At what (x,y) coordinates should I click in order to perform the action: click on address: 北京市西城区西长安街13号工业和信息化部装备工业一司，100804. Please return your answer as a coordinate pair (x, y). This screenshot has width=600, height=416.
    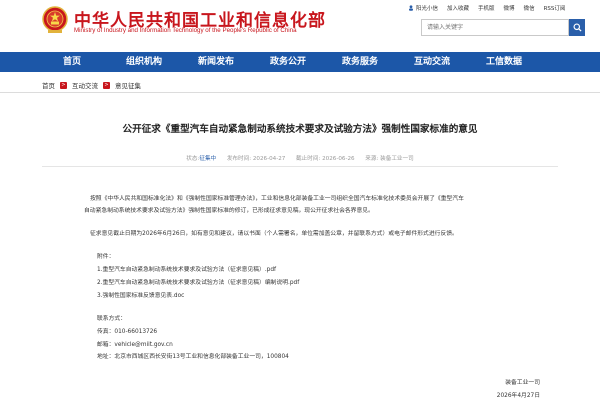
    Looking at the image, I should click on (201, 357).